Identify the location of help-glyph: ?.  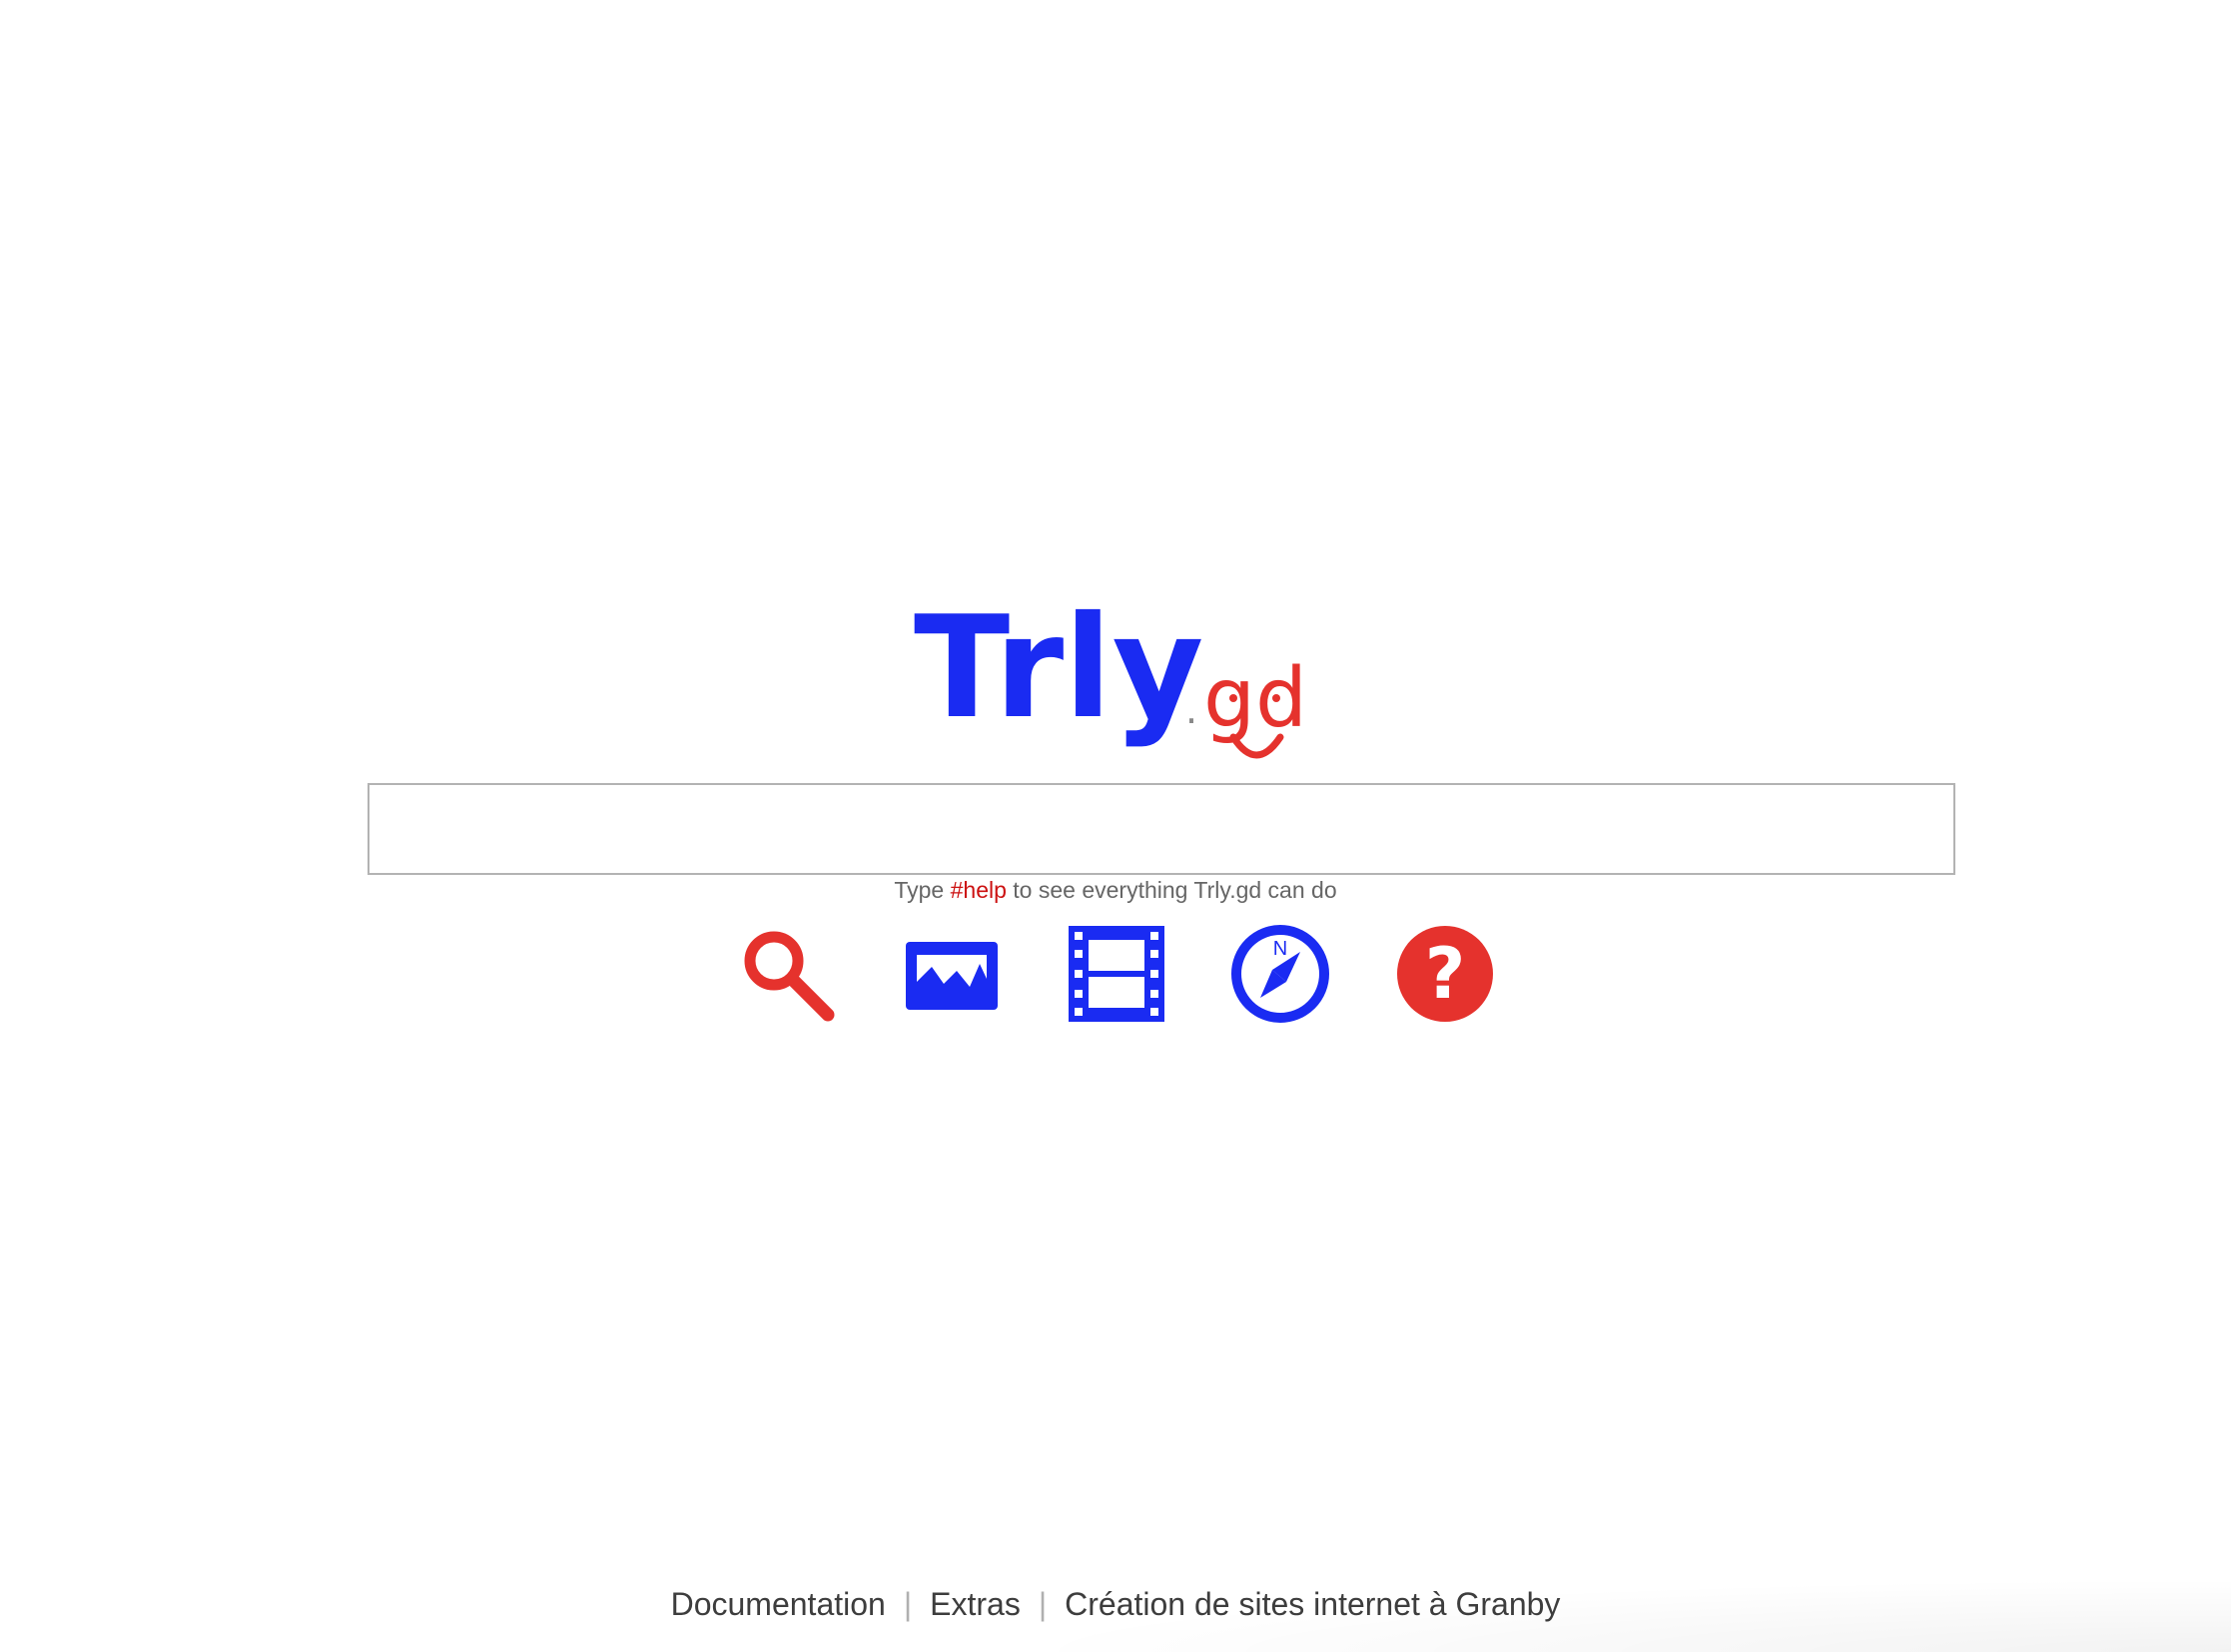
(1445, 974).